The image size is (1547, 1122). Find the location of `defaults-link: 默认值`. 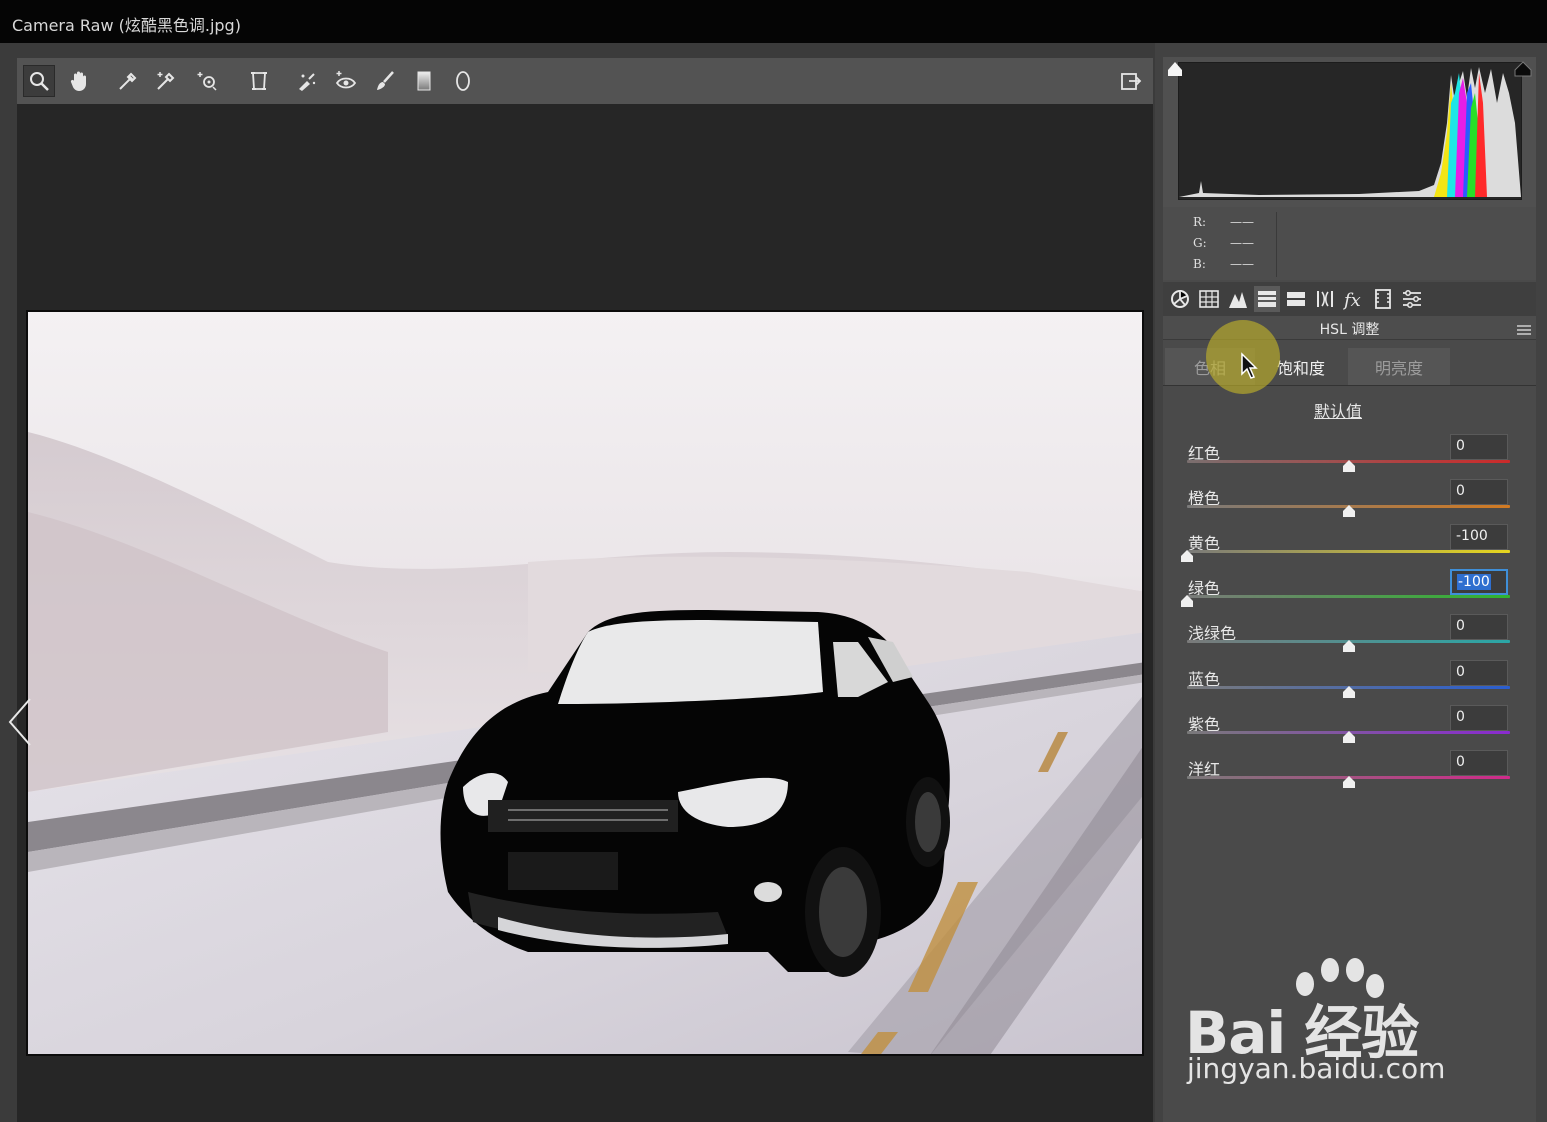

defaults-link: 默认值 is located at coordinates (1338, 410).